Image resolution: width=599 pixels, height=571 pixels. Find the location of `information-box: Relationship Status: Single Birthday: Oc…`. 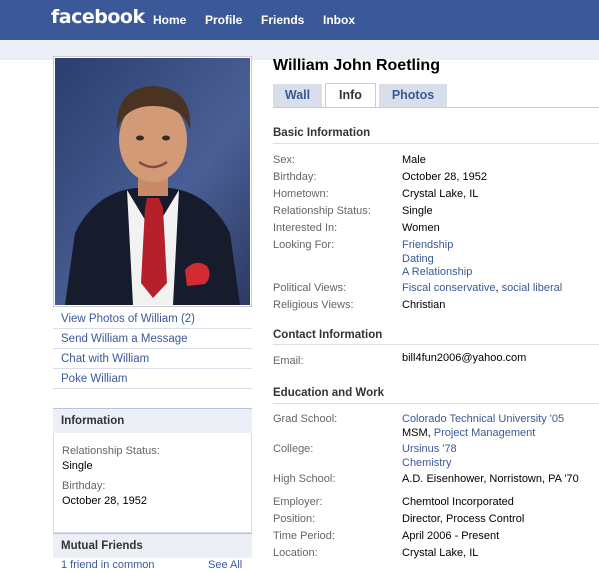

information-box: Relationship Status: Single Birthday: Oc… is located at coordinates (152, 483).